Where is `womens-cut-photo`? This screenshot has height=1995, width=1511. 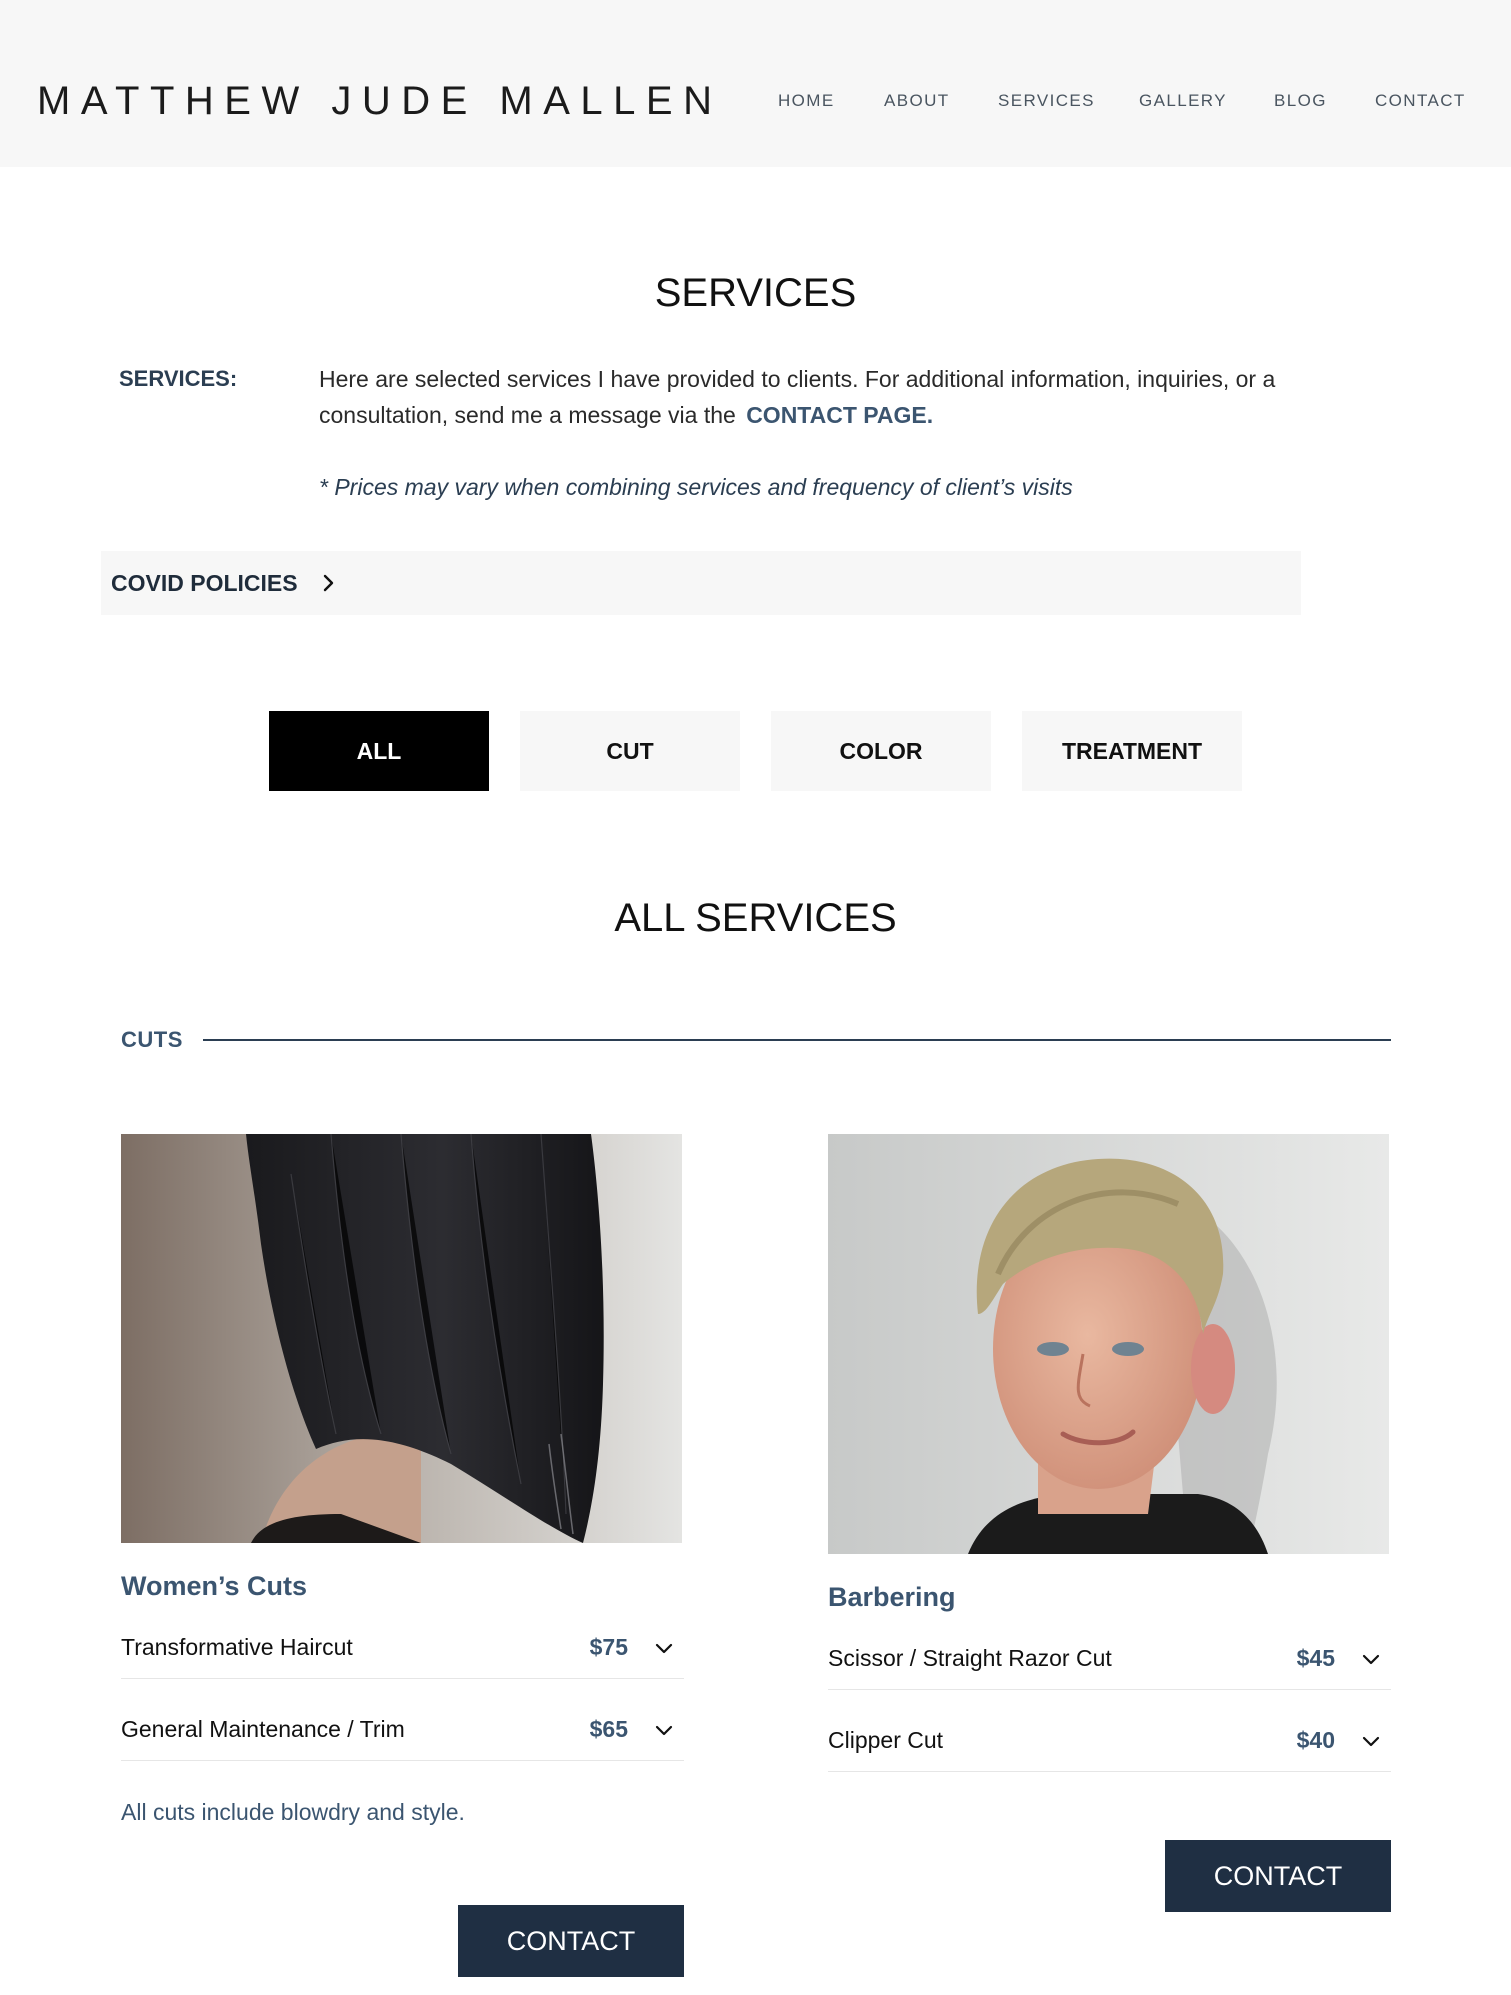 womens-cut-photo is located at coordinates (401, 1338).